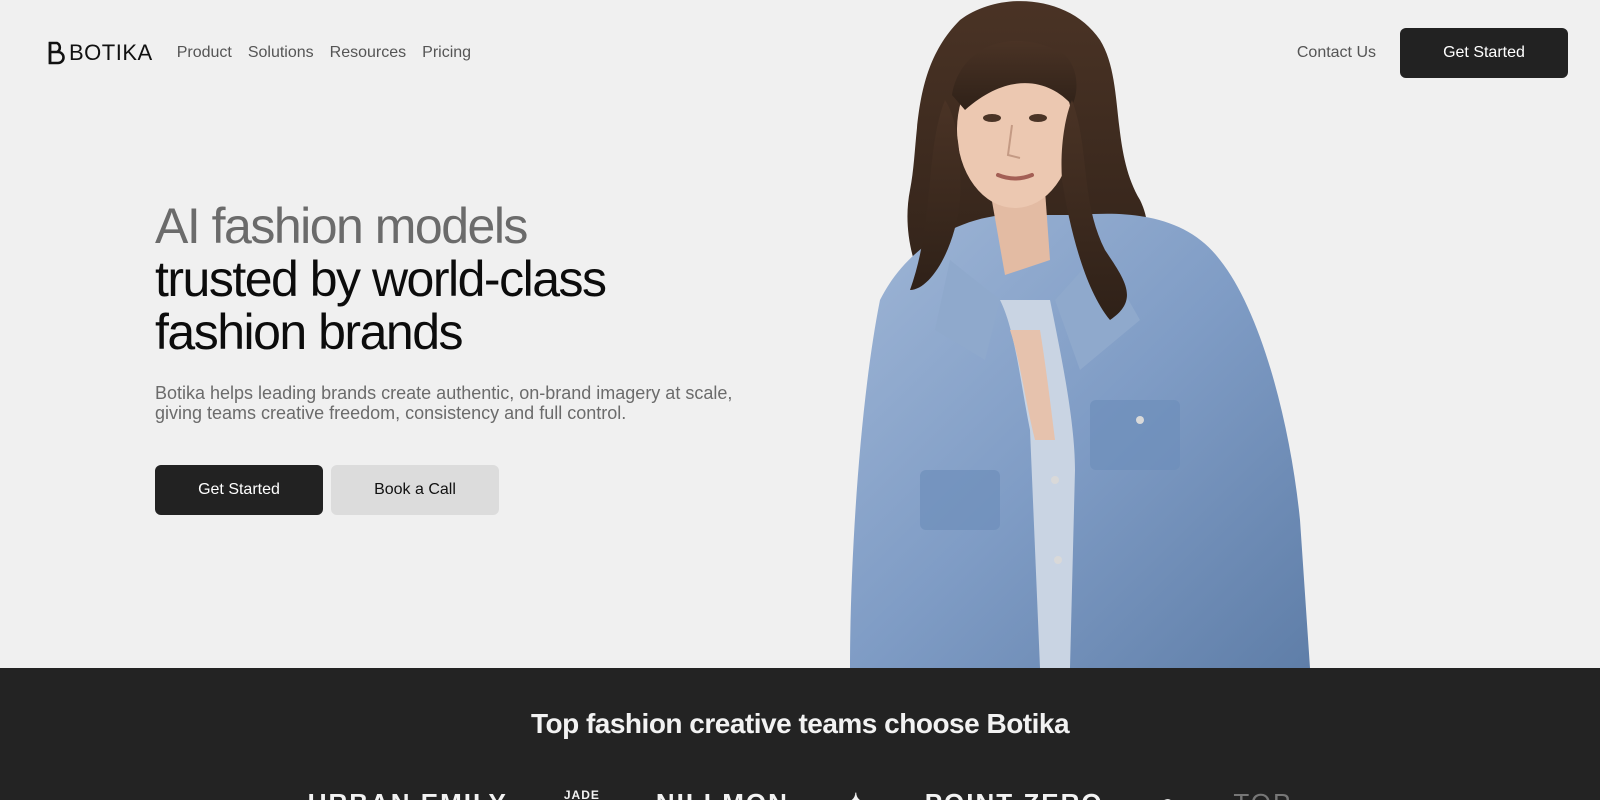 The width and height of the screenshot is (1600, 800). What do you see at coordinates (111, 52) in the screenshot?
I see `brand-name: BOTIKA` at bounding box center [111, 52].